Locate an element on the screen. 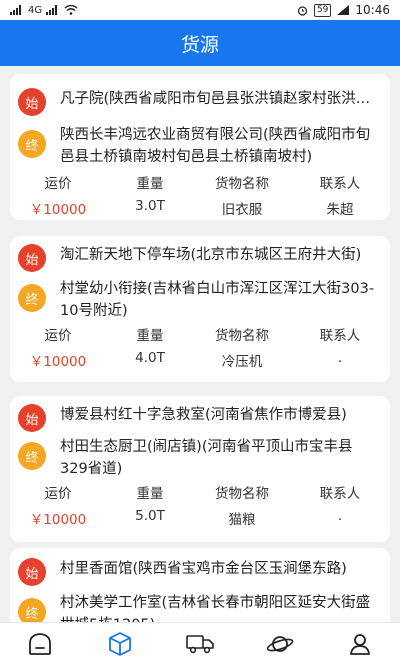  start-address: 凡子院(陕西省咸阳市旬邑县张洪镇赵家村张洪镇赵家村) is located at coordinates (216, 99).